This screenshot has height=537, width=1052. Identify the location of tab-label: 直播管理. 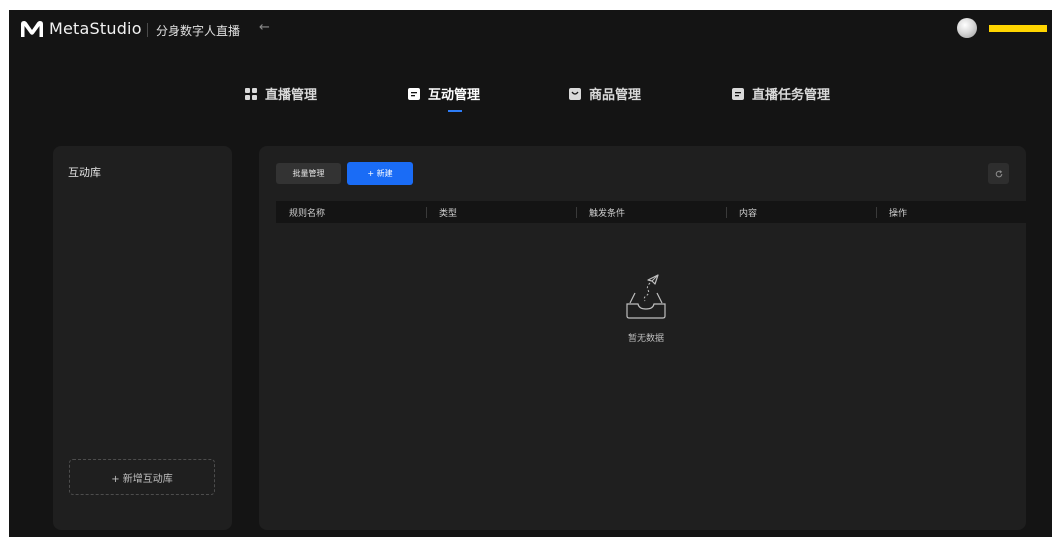
(291, 95).